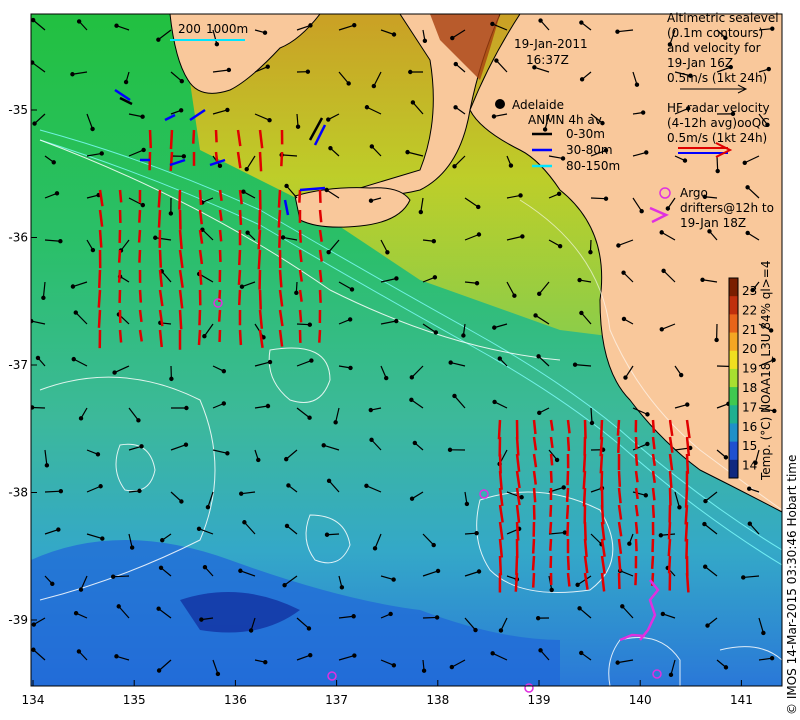  I want to click on altimetry-legend-line: and velocity for, so click(714, 48).